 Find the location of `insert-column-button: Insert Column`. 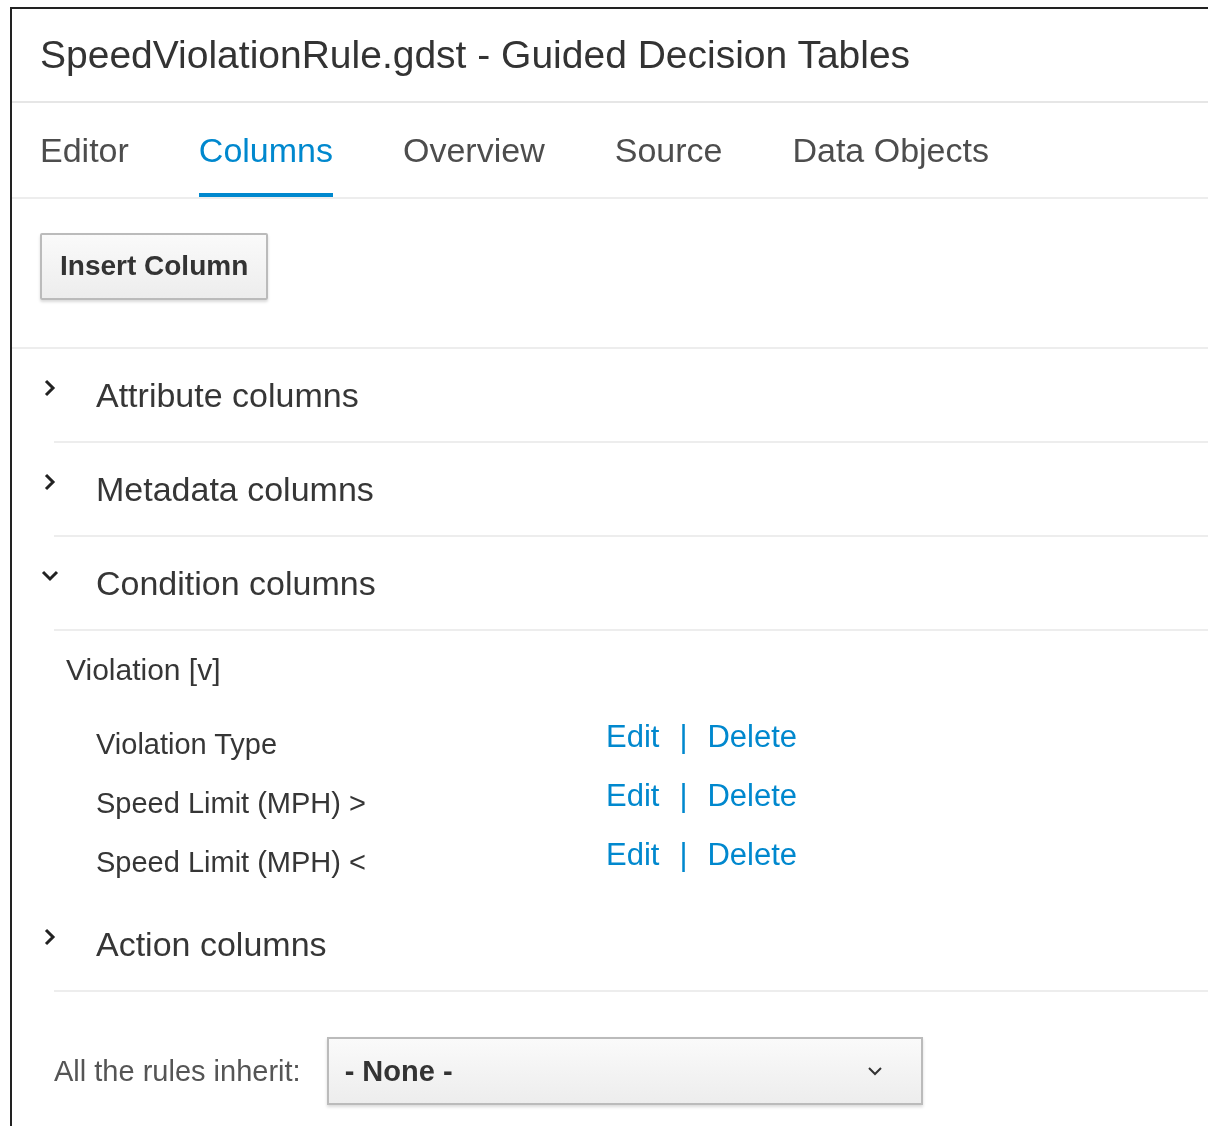

insert-column-button: Insert Column is located at coordinates (154, 266).